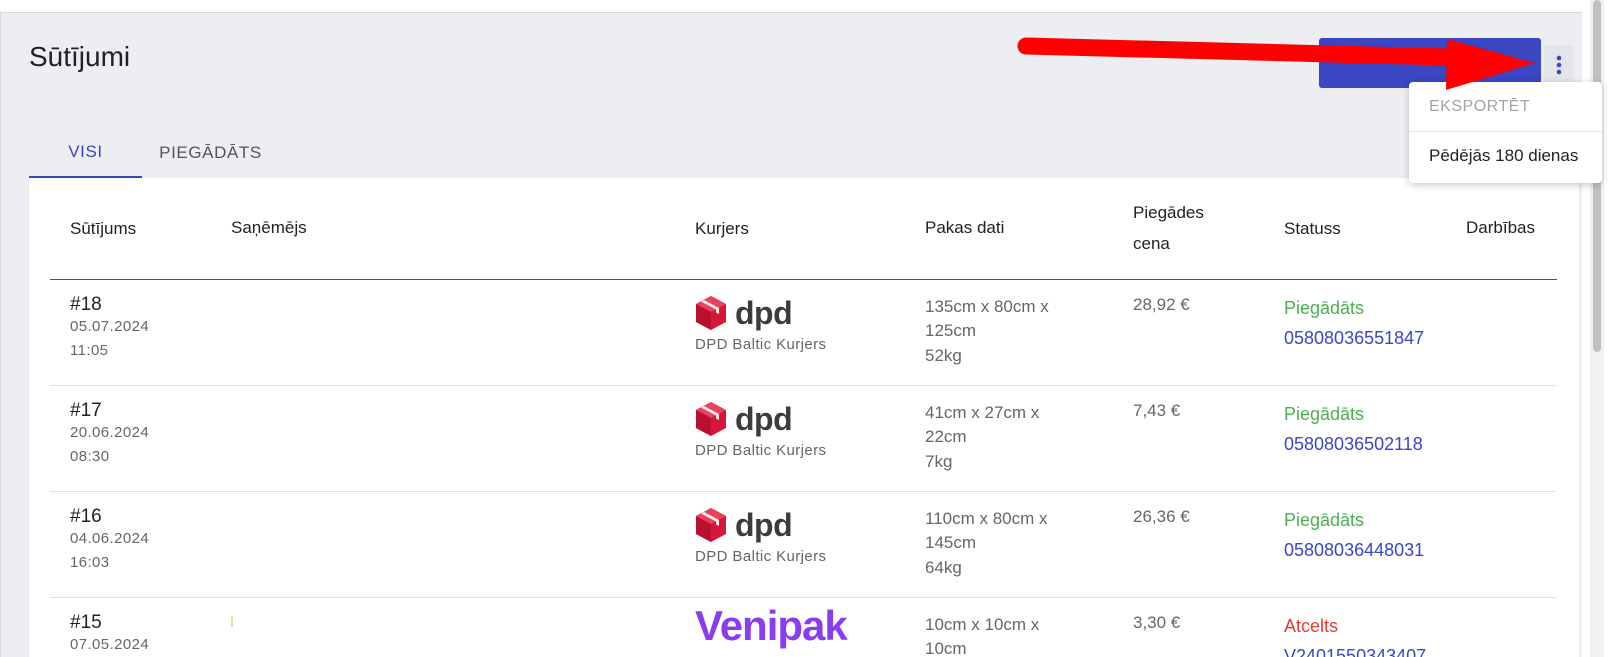 The height and width of the screenshot is (657, 1608). Describe the element at coordinates (86, 305) in the screenshot. I see `shipment-id: #18` at that location.